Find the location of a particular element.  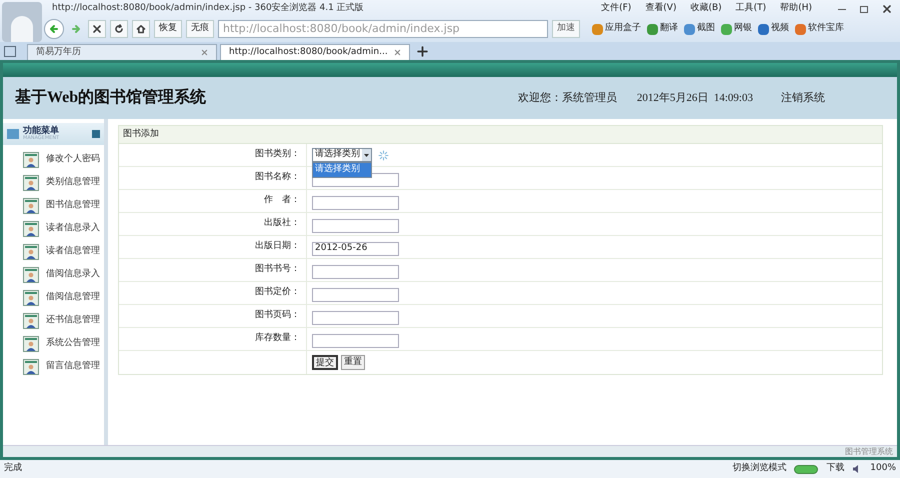

footer-text: 图书管理系统 is located at coordinates (869, 452).